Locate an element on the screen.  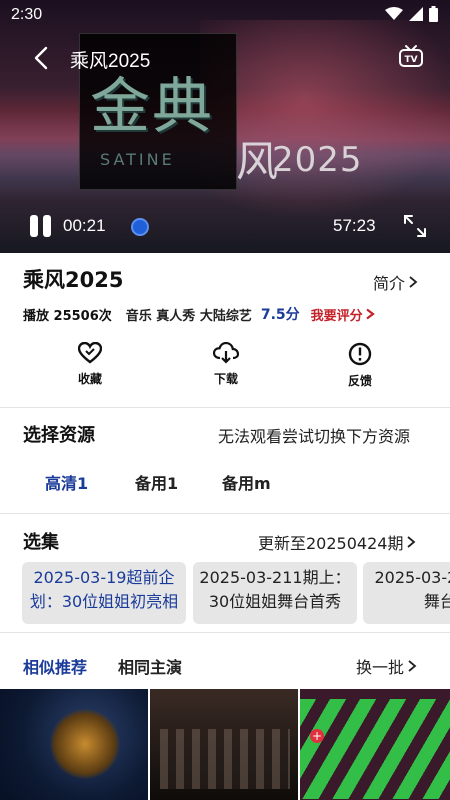
fullscreen-button is located at coordinates (415, 226).